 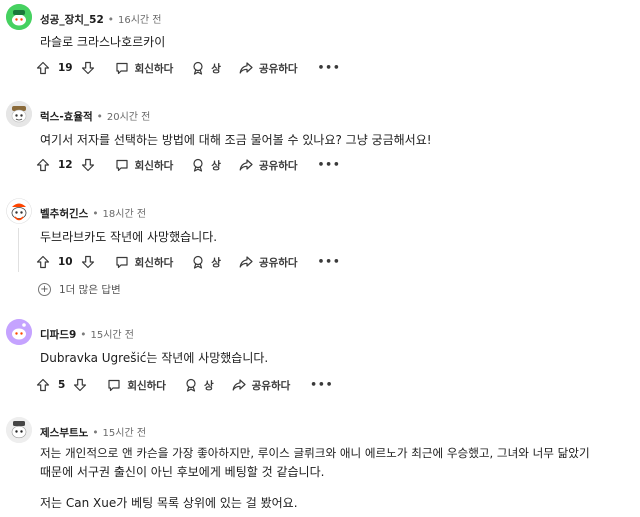 What do you see at coordinates (188, 165) in the screenshot?
I see `action-bar: 12 회신하다 상 공유하다 •••` at bounding box center [188, 165].